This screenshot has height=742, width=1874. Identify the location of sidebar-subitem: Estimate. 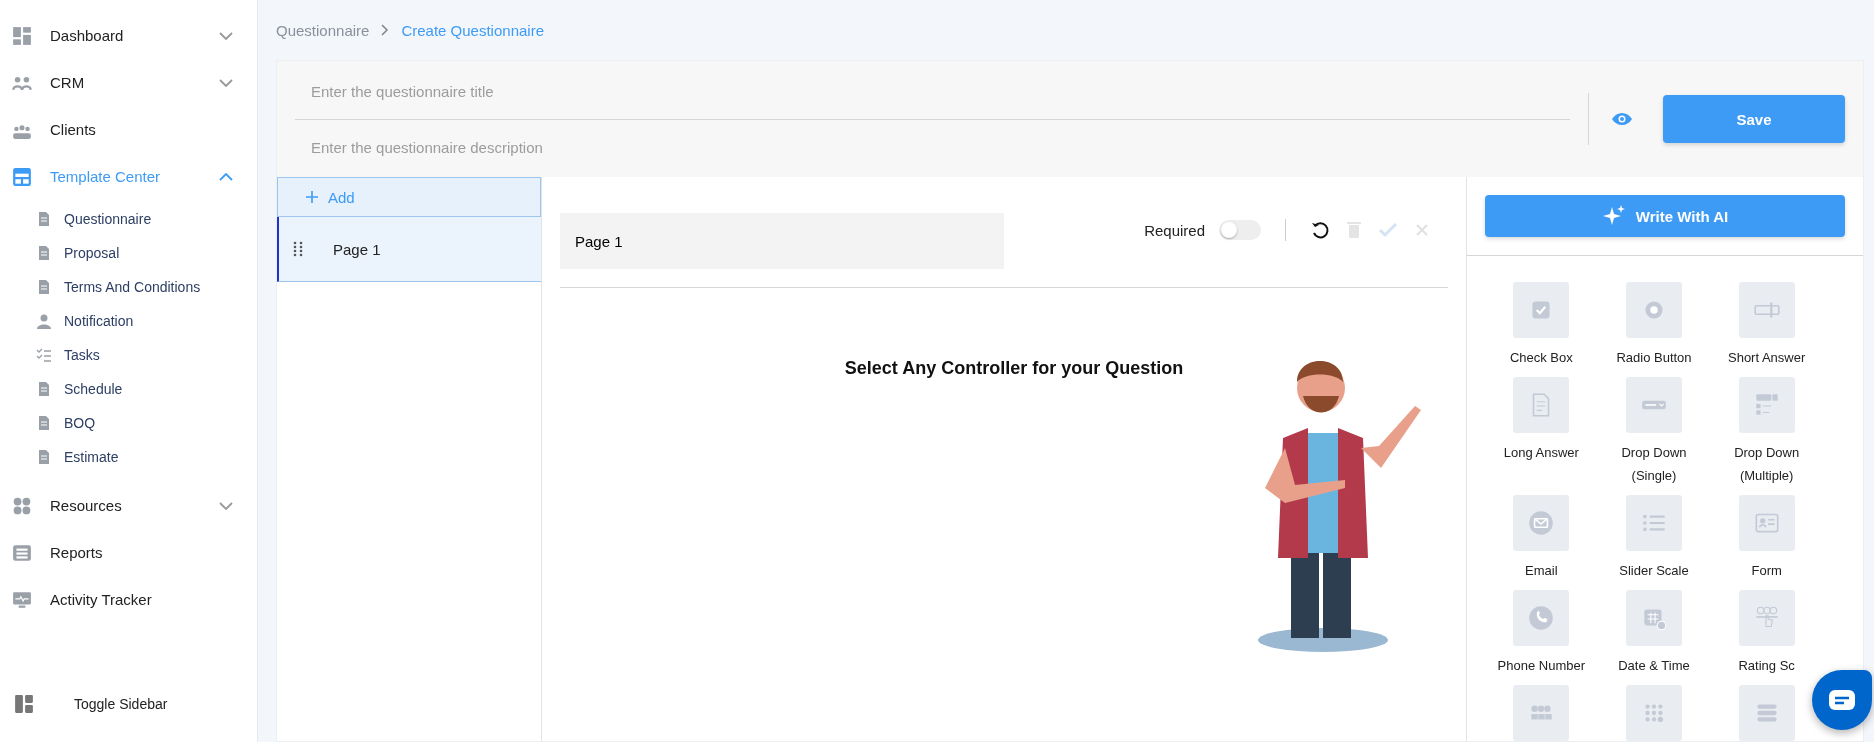
(128, 457).